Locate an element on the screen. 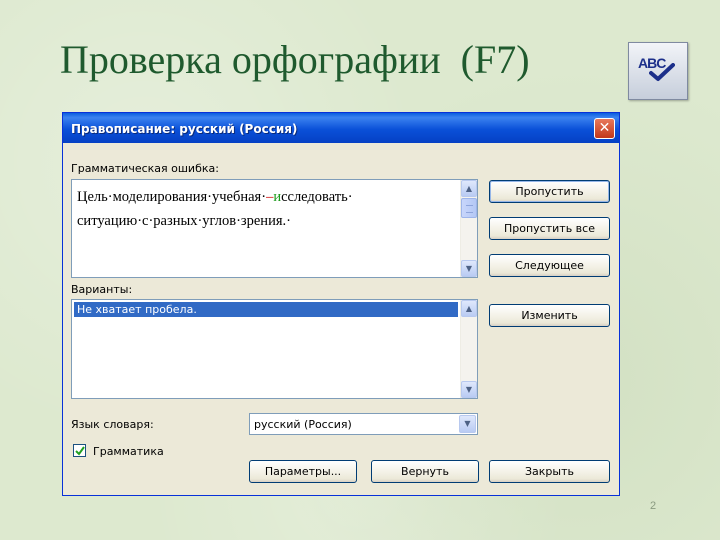 The width and height of the screenshot is (720, 540). list-item: Не хватает пробела. is located at coordinates (266, 309).